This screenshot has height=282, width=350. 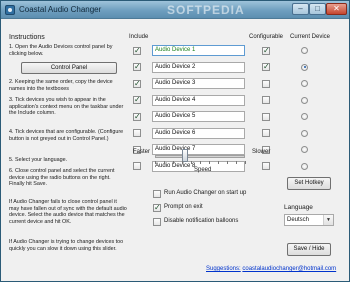 What do you see at coordinates (328, 220) in the screenshot?
I see `chevron-down-icon: ▼` at bounding box center [328, 220].